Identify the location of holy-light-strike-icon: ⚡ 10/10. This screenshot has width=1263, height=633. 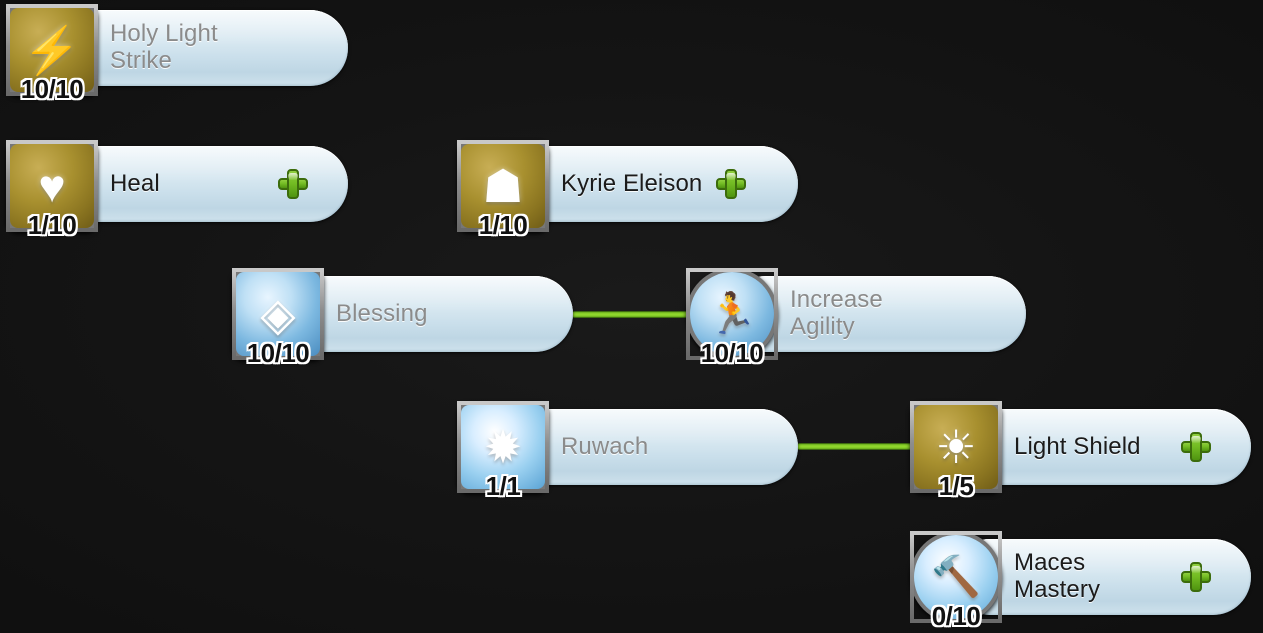
(52, 54).